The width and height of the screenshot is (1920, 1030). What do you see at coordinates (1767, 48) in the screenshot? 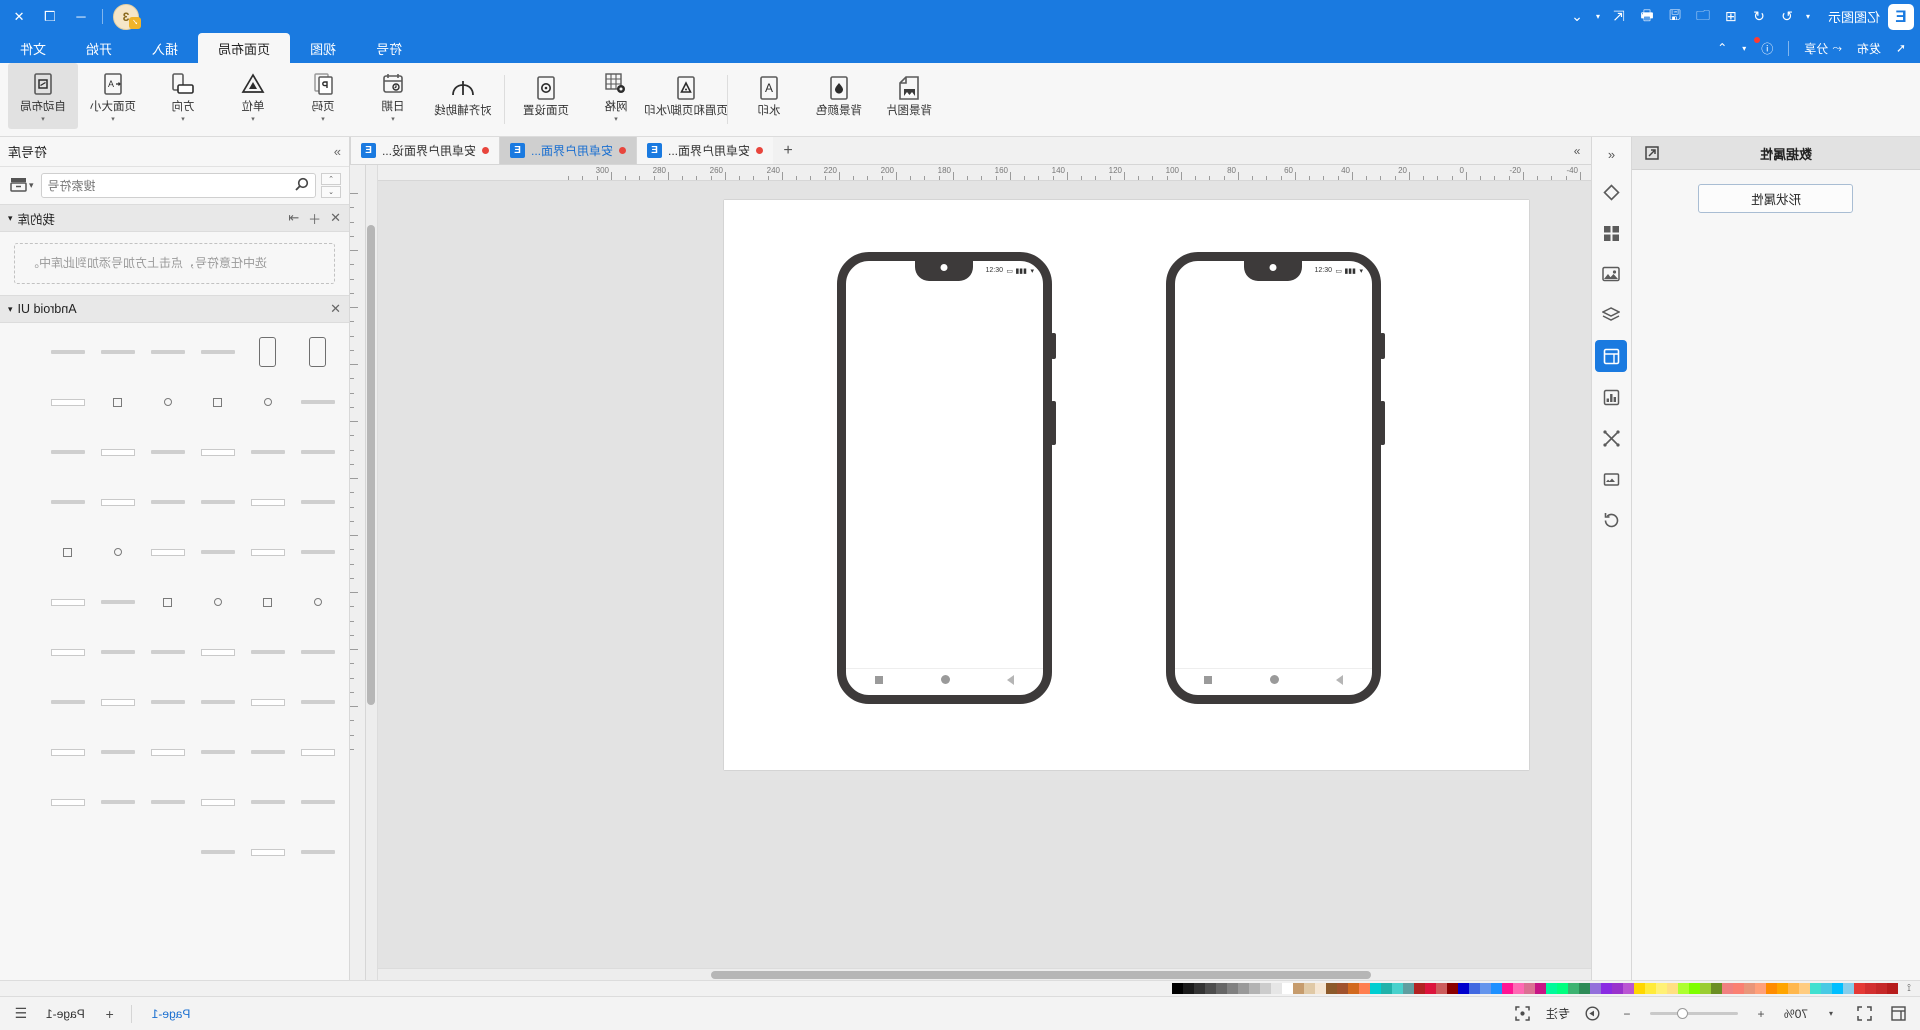
I see `help-icon: ⓘ` at bounding box center [1767, 48].